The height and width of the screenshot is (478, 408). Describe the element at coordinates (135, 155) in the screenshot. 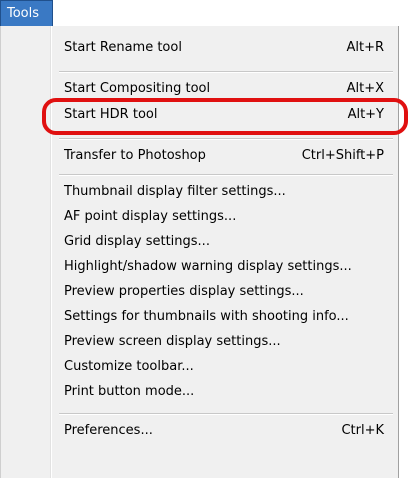

I see `menu-item-label: Transfer to Photoshop` at that location.